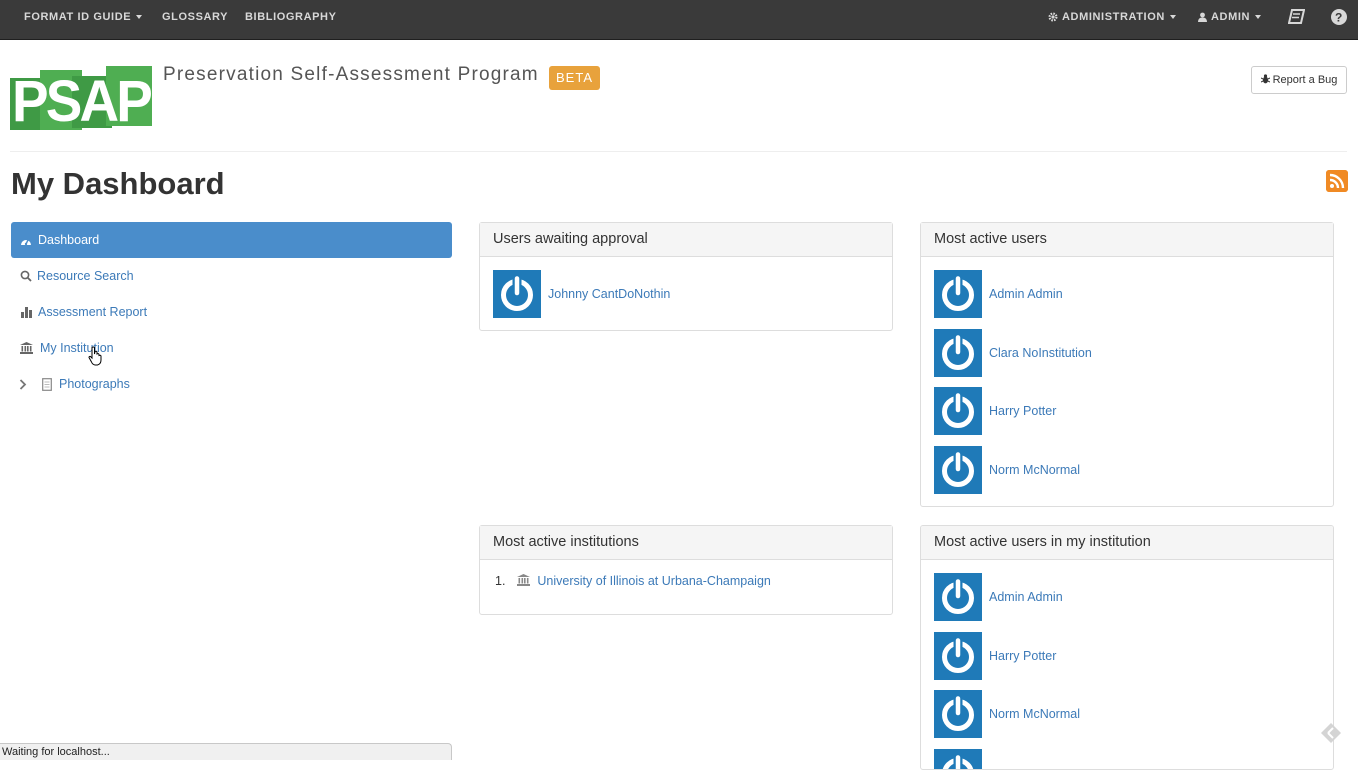 The image size is (1358, 770). Describe the element at coordinates (1113, 17) in the screenshot. I see `nav-administration-label: ADMINISTRATION` at that location.